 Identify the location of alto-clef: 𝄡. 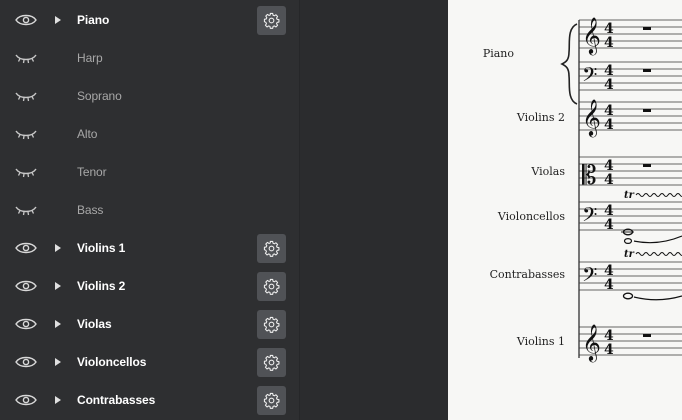
(589, 176).